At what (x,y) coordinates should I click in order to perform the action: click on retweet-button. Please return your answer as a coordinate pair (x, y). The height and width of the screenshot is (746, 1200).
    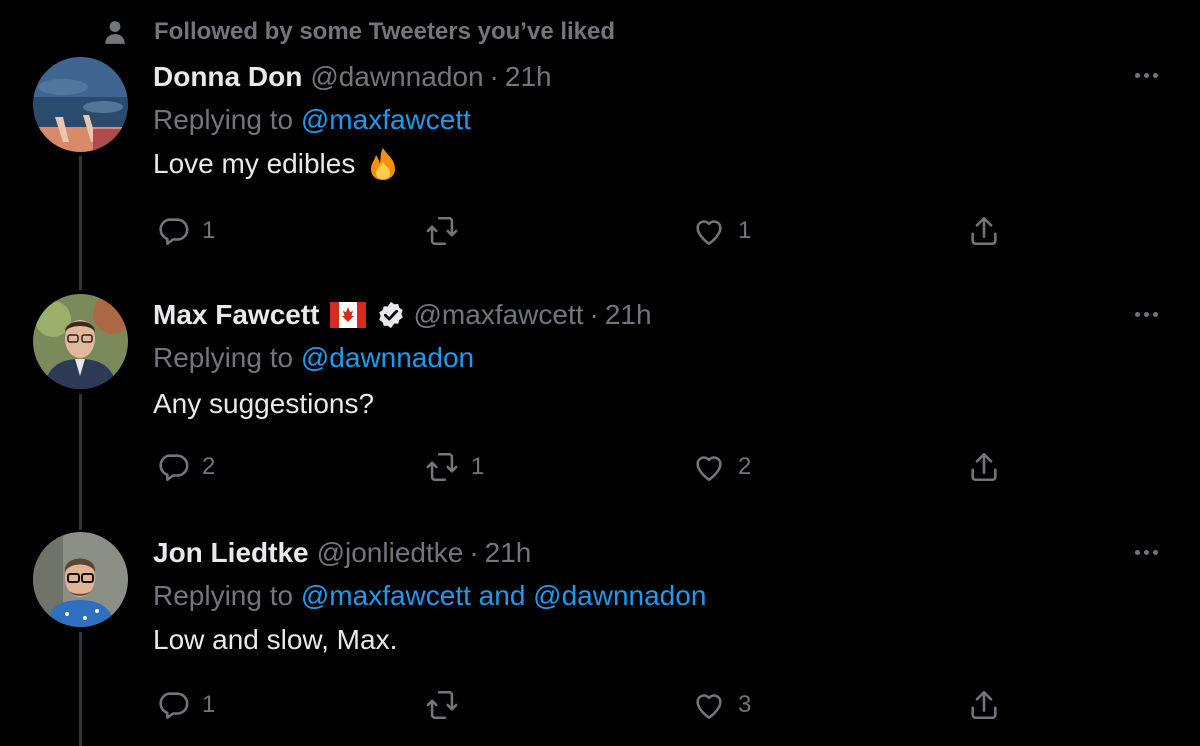
    Looking at the image, I should click on (448, 705).